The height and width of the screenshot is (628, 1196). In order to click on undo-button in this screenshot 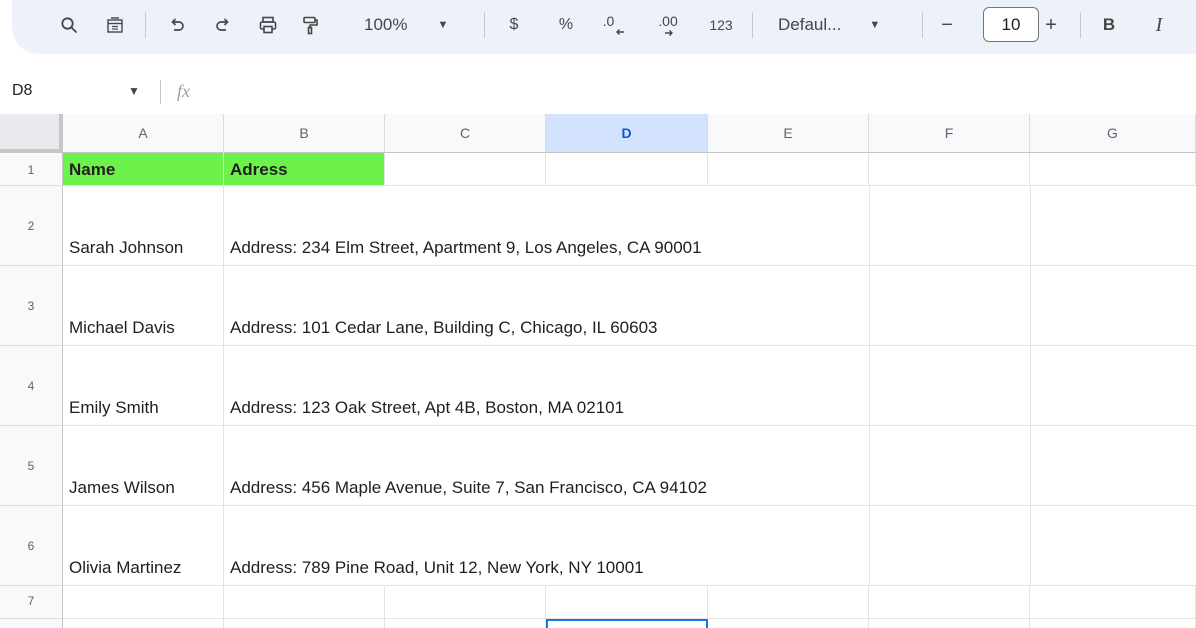, I will do `click(177, 25)`.